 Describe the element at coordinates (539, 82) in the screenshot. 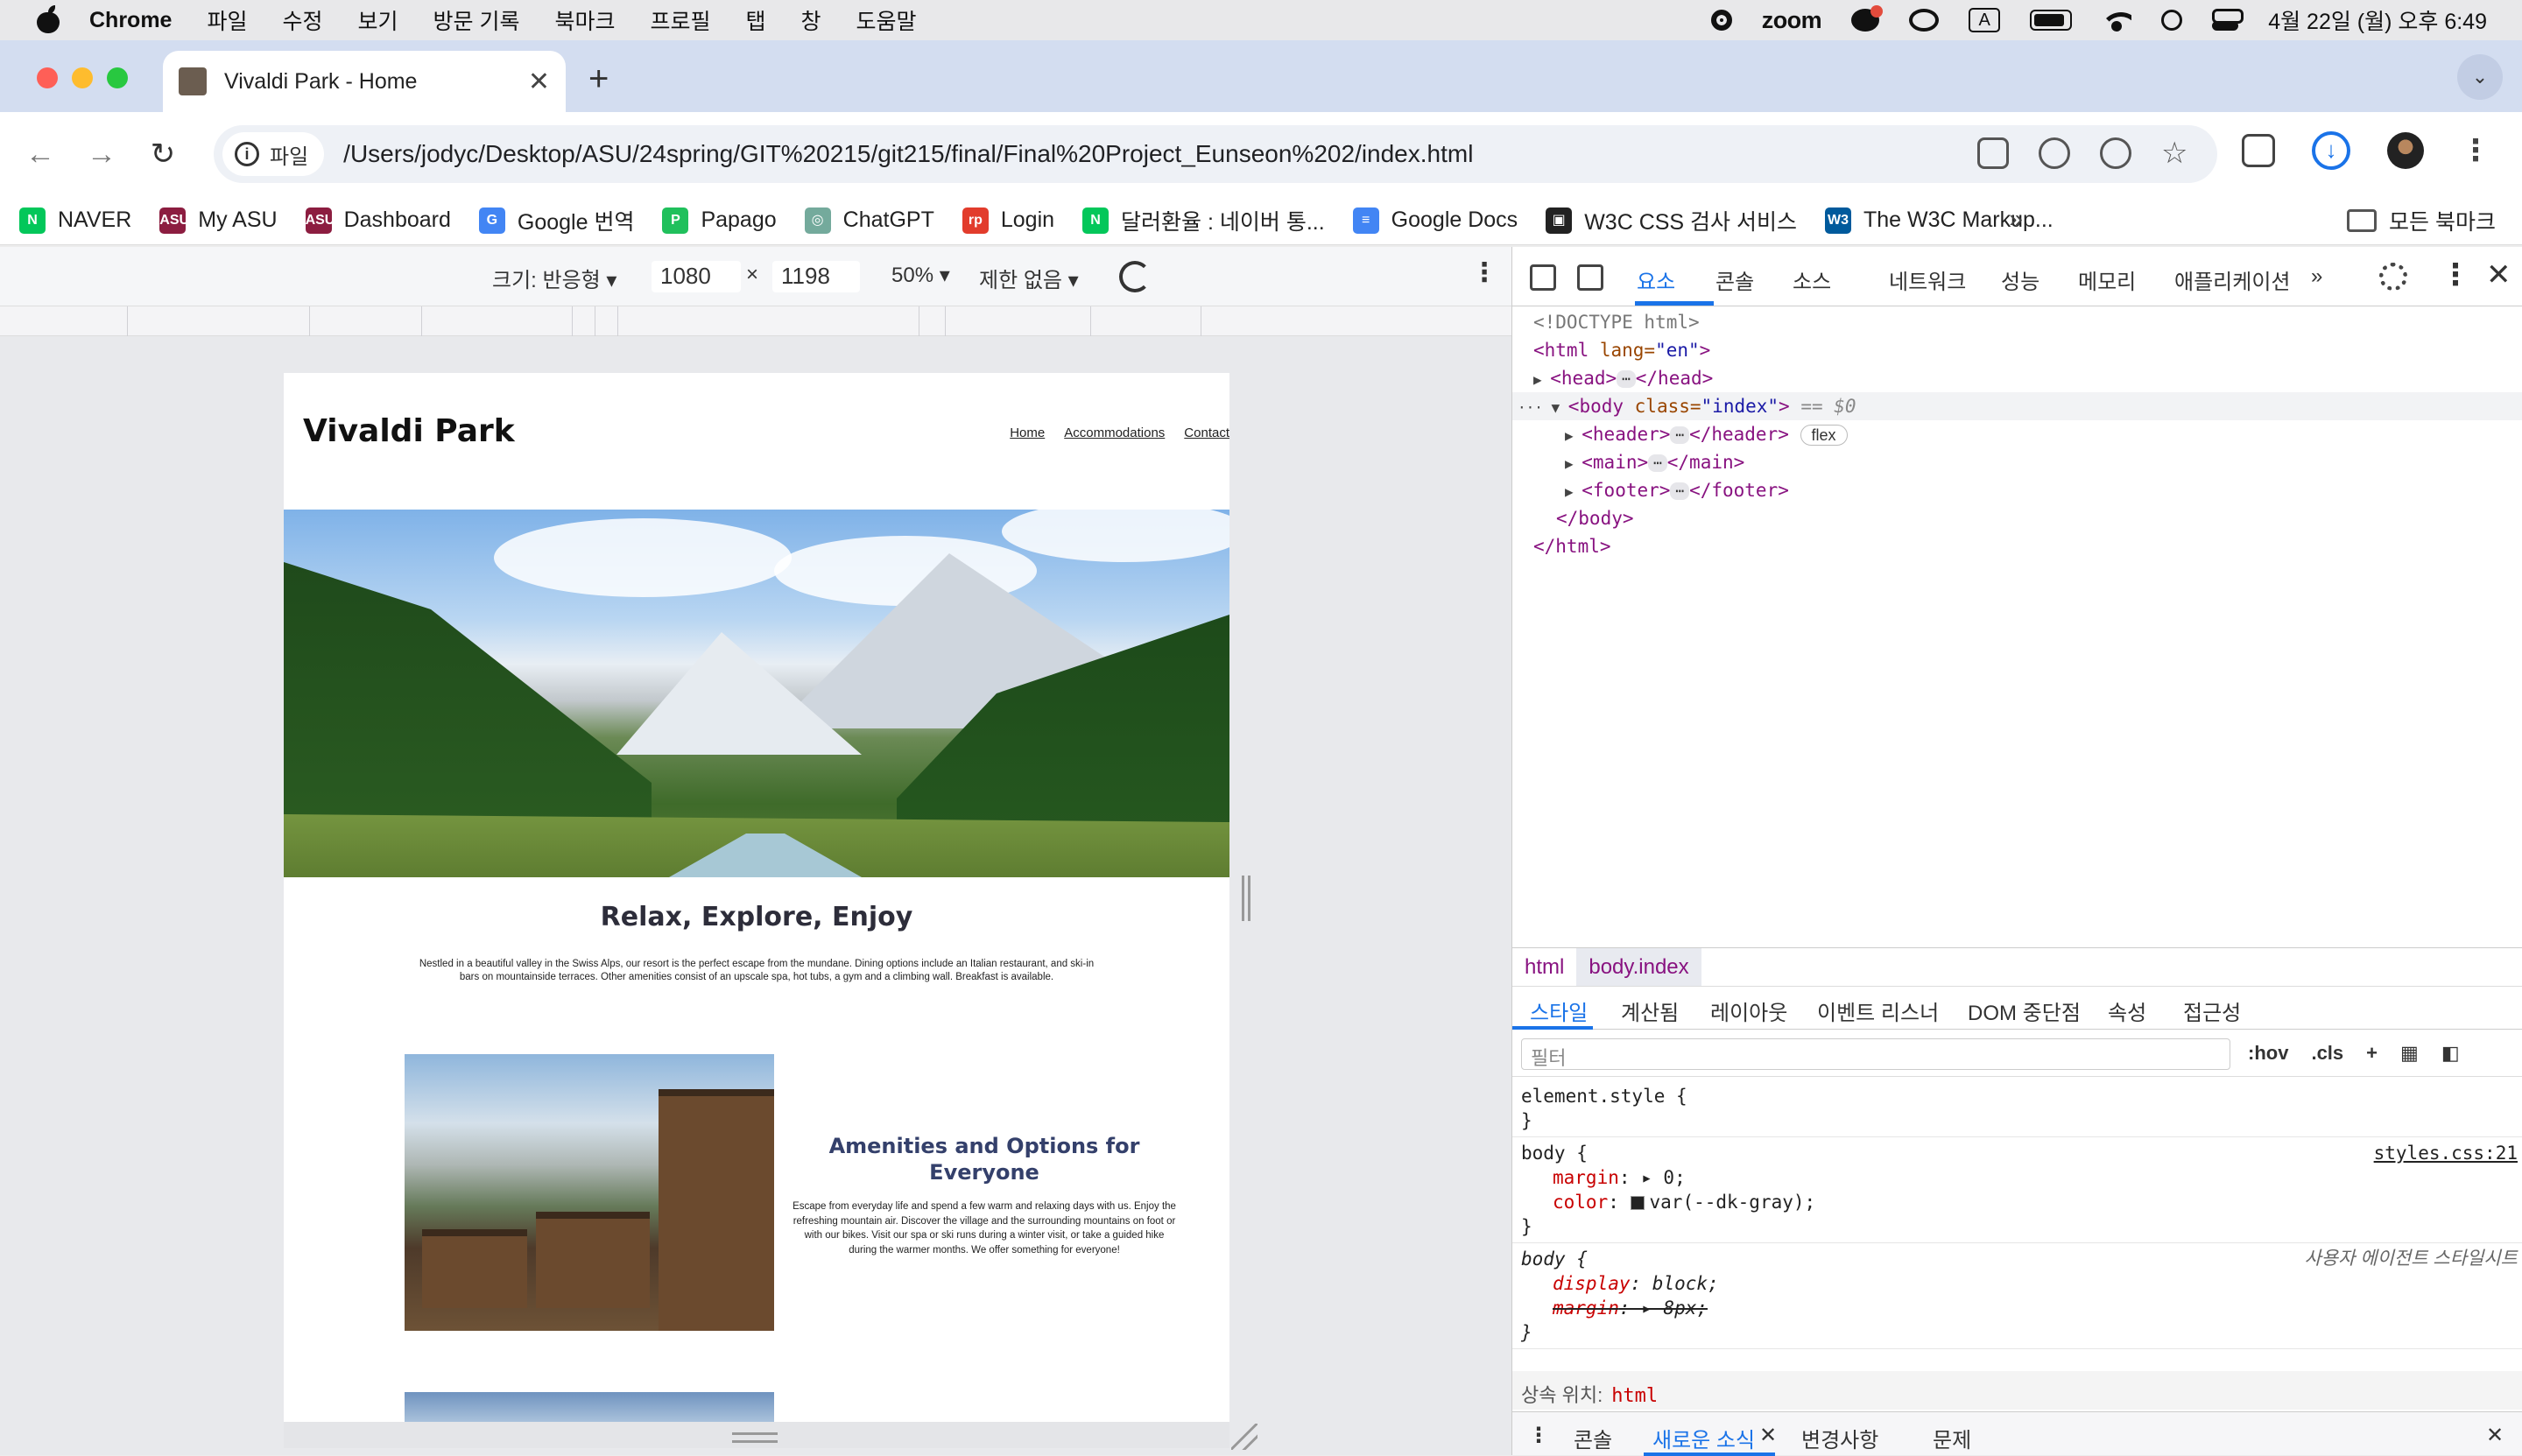

I see `tab-close-icon: ✕` at that location.